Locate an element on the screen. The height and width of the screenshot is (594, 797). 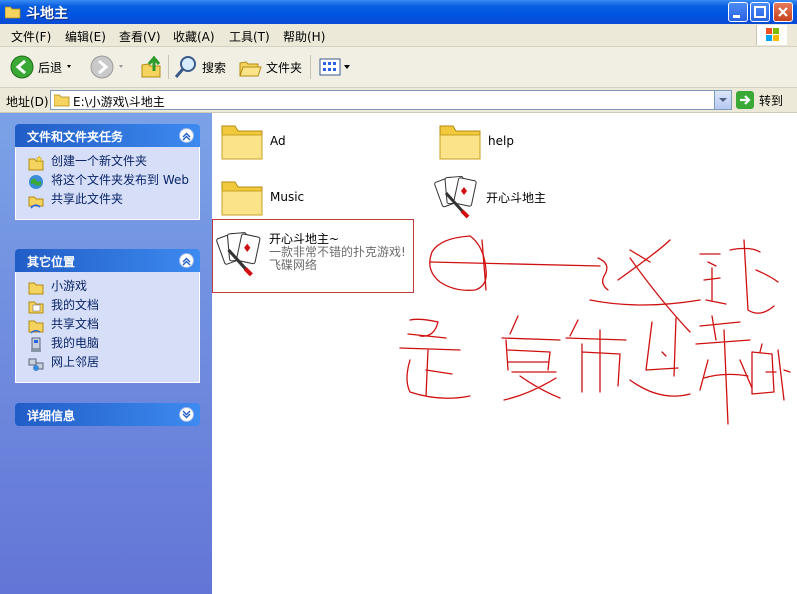
game-exe-file: 开心斗地主 is located at coordinates (514, 197).